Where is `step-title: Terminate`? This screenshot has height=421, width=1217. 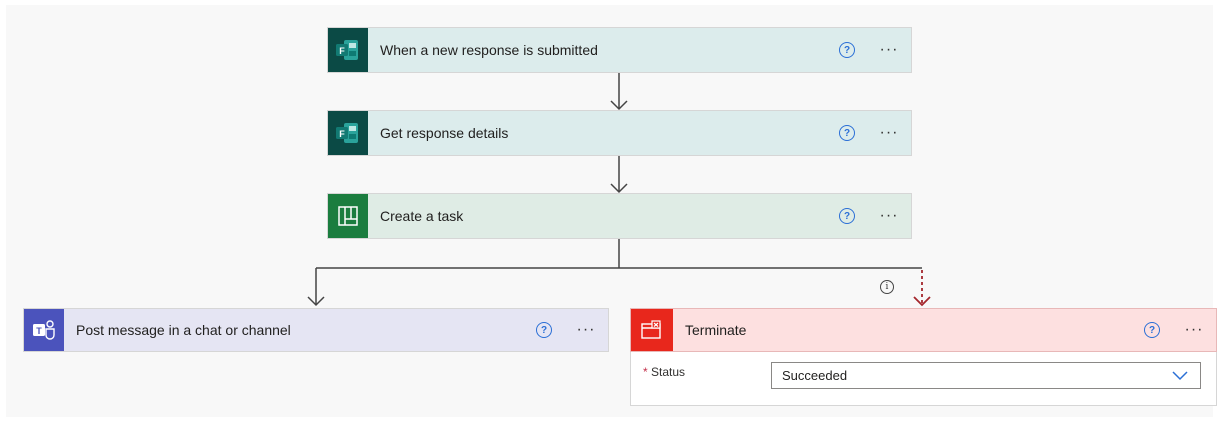
step-title: Terminate is located at coordinates (716, 330).